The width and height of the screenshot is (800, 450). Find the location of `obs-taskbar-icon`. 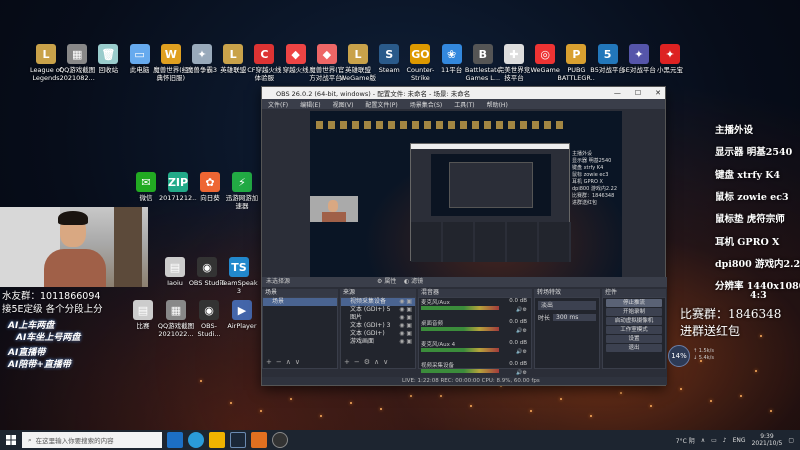

obs-taskbar-icon is located at coordinates (280, 440).